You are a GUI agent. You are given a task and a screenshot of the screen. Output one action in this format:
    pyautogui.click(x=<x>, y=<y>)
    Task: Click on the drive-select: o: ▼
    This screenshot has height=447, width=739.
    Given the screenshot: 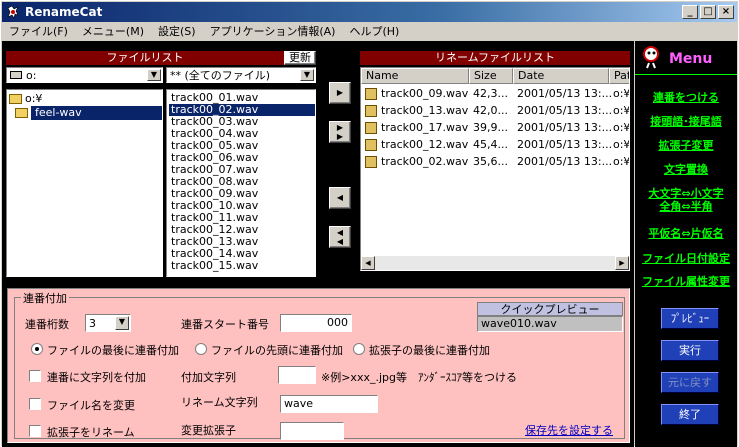 What is the action you would take?
    pyautogui.click(x=84, y=75)
    